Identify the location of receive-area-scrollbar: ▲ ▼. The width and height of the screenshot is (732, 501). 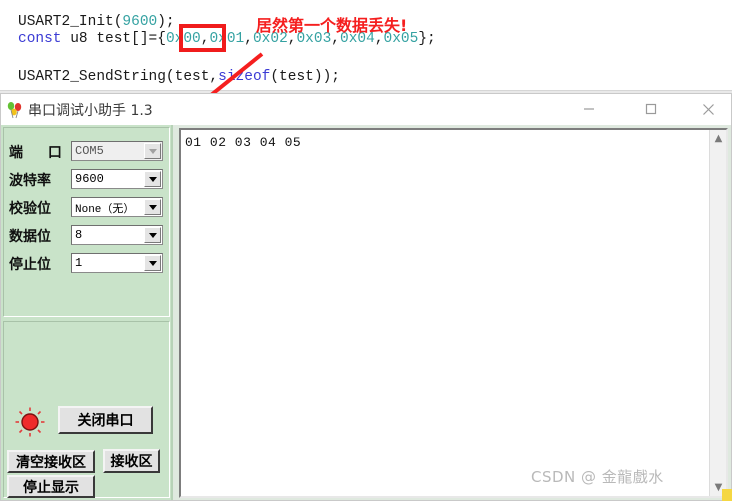
(717, 313).